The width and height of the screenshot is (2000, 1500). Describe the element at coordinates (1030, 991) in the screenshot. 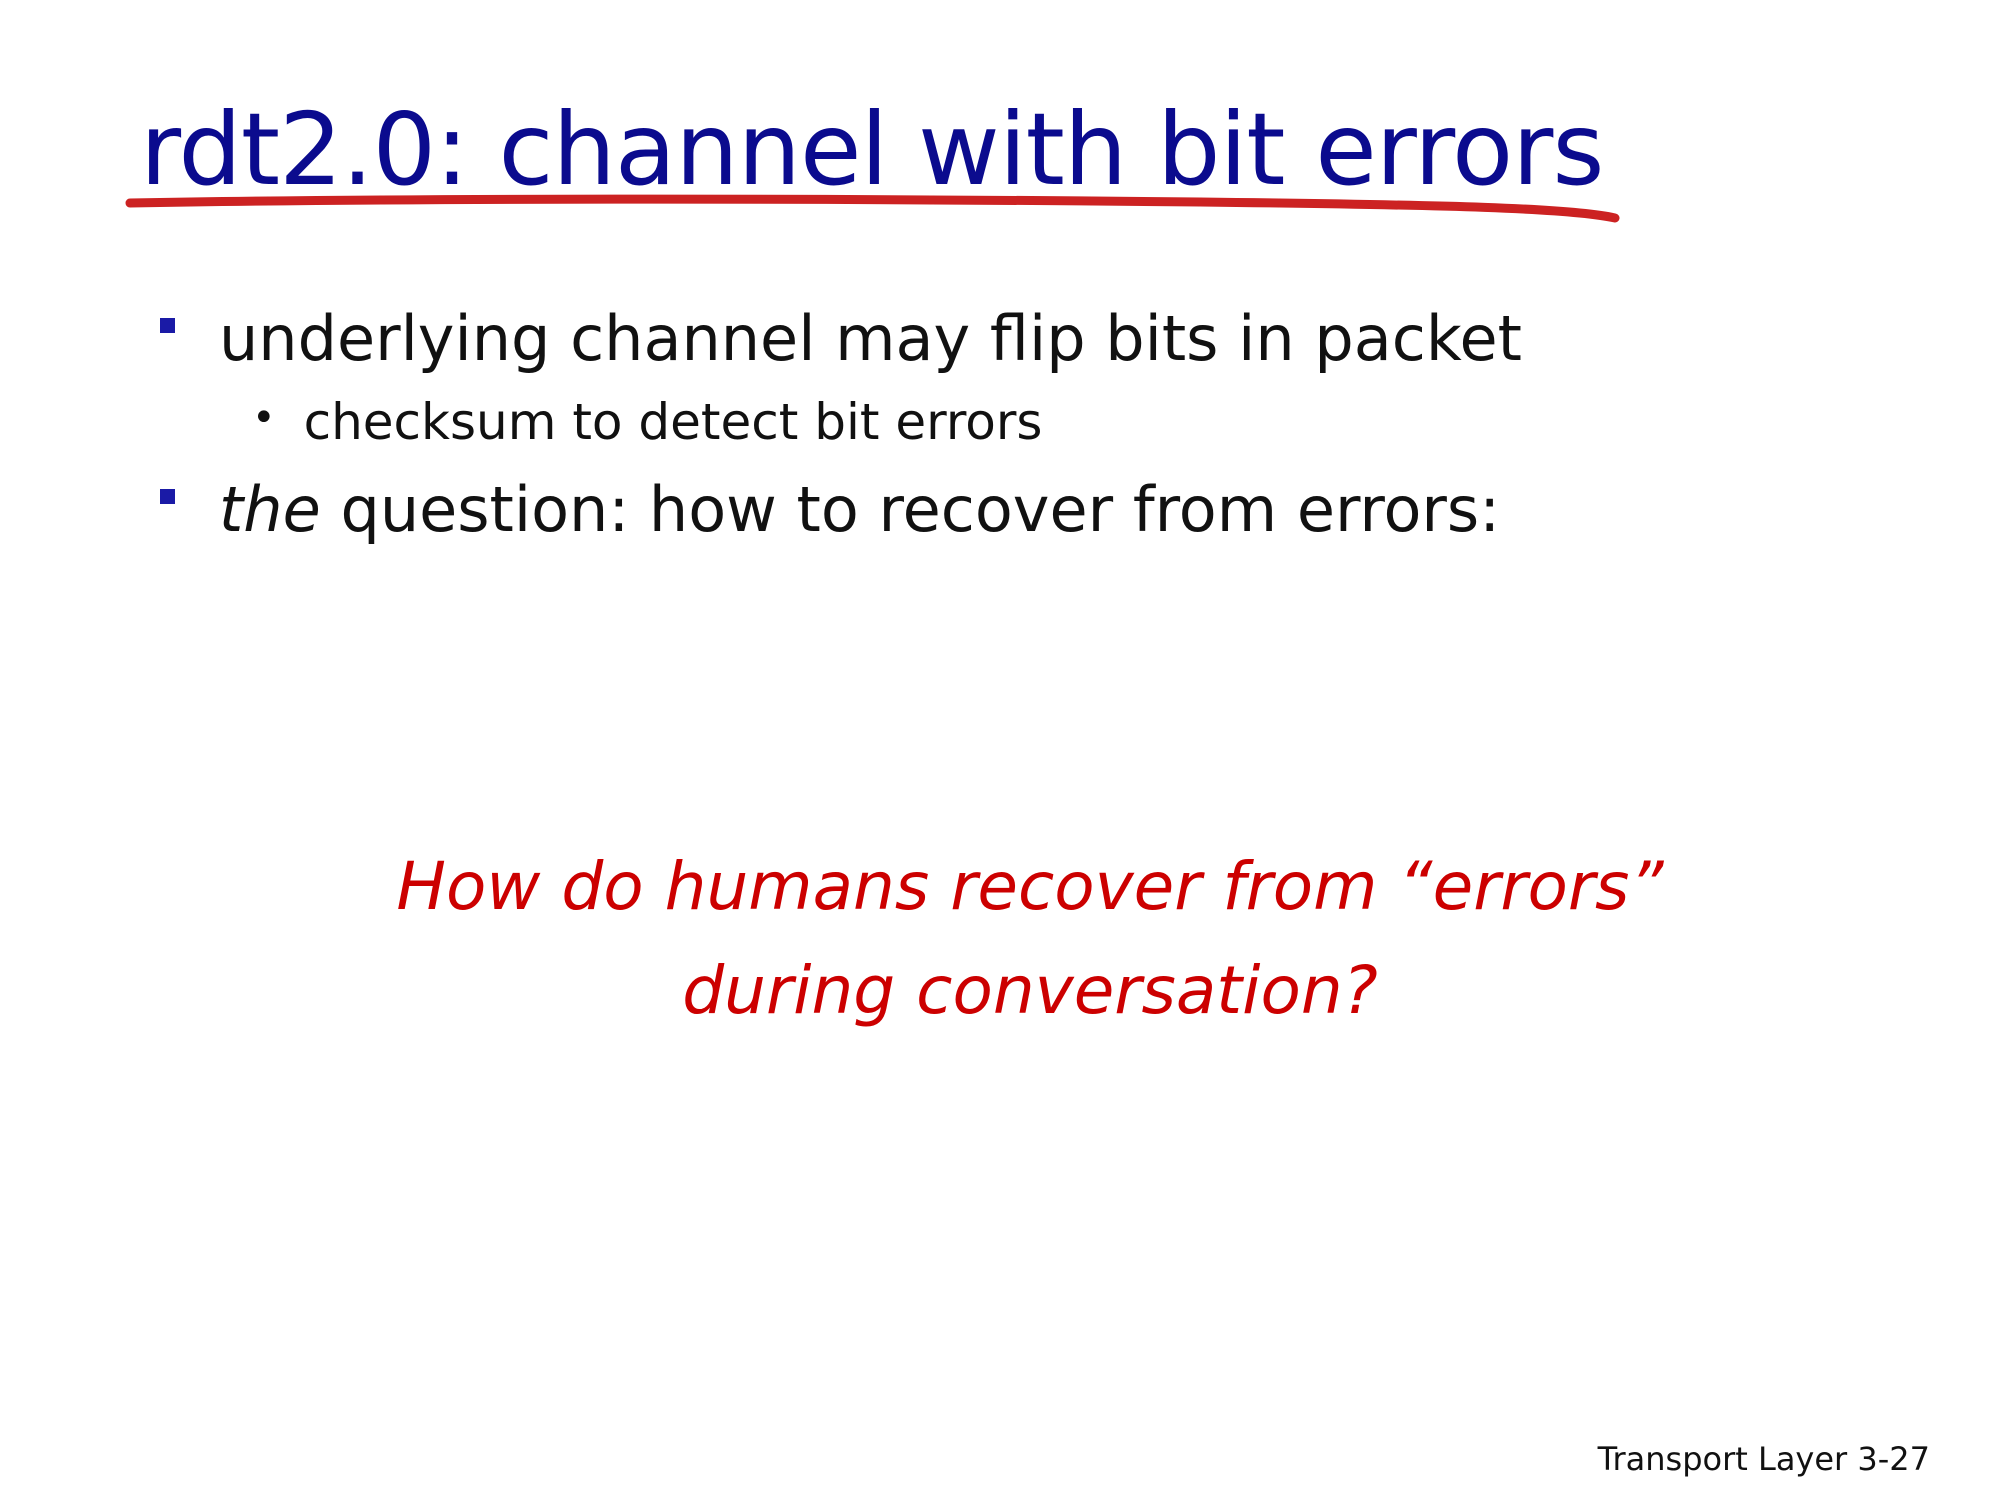

I see `callout-line-2: during conversation?` at that location.